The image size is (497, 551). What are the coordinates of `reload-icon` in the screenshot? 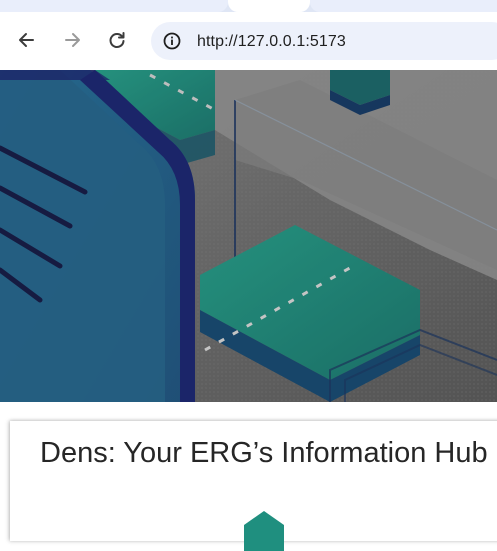 It's located at (117, 40).